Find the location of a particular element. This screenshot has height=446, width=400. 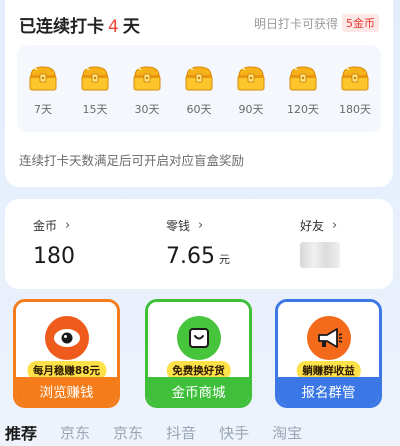

blind-box-label: 90天 is located at coordinates (251, 109).